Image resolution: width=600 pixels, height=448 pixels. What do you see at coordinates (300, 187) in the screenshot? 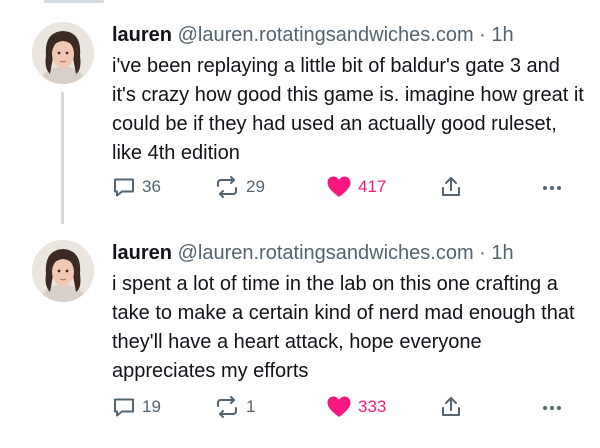
I see `action-bar: 36 29 417` at bounding box center [300, 187].